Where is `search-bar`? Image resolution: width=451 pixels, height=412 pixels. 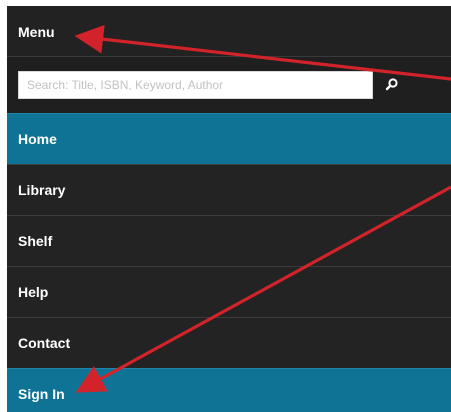 search-bar is located at coordinates (229, 85).